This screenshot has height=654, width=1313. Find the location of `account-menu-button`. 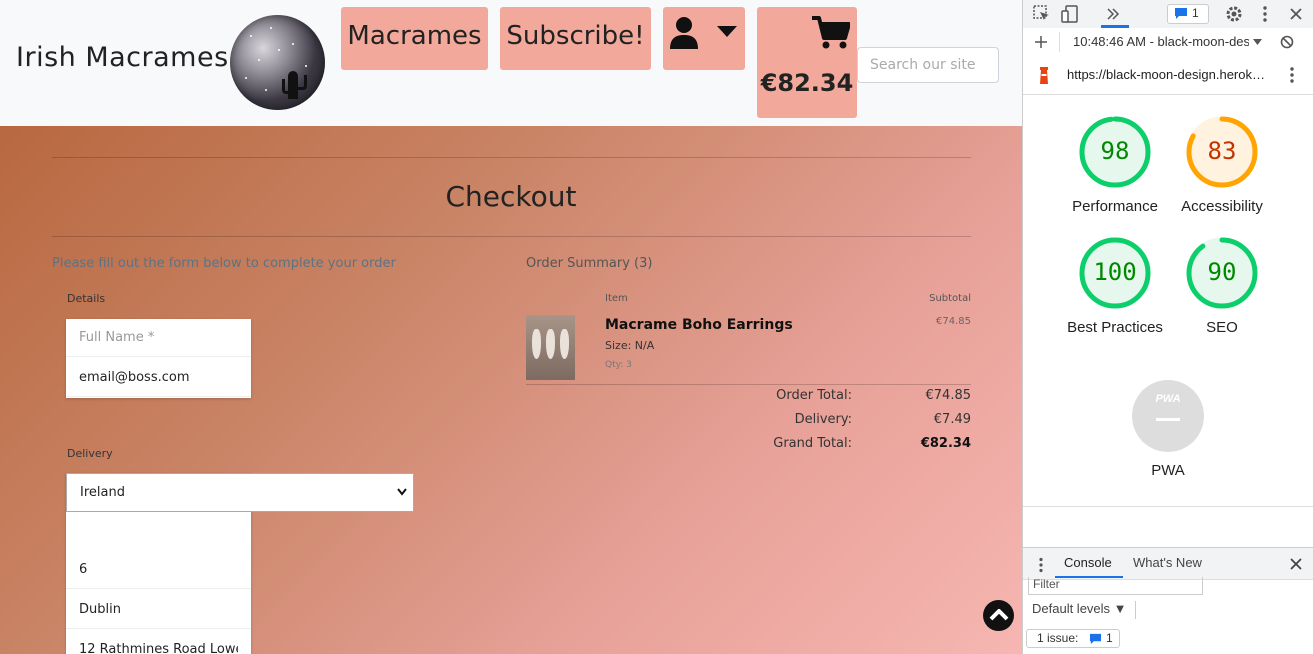

account-menu-button is located at coordinates (704, 38).